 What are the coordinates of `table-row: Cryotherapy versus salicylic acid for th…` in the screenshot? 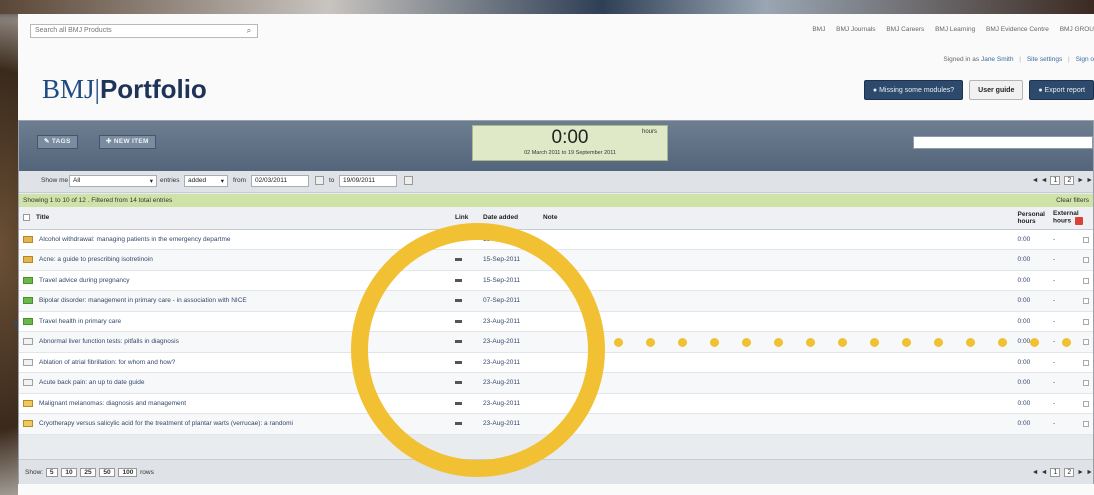 It's located at (556, 424).